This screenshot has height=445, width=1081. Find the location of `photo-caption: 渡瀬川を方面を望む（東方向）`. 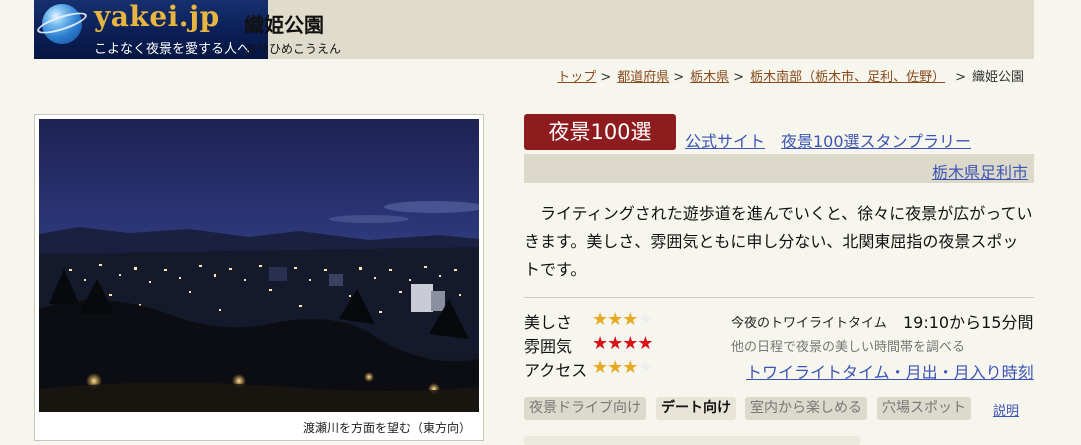

photo-caption: 渡瀬川を方面を望む（東方向） is located at coordinates (386, 428).